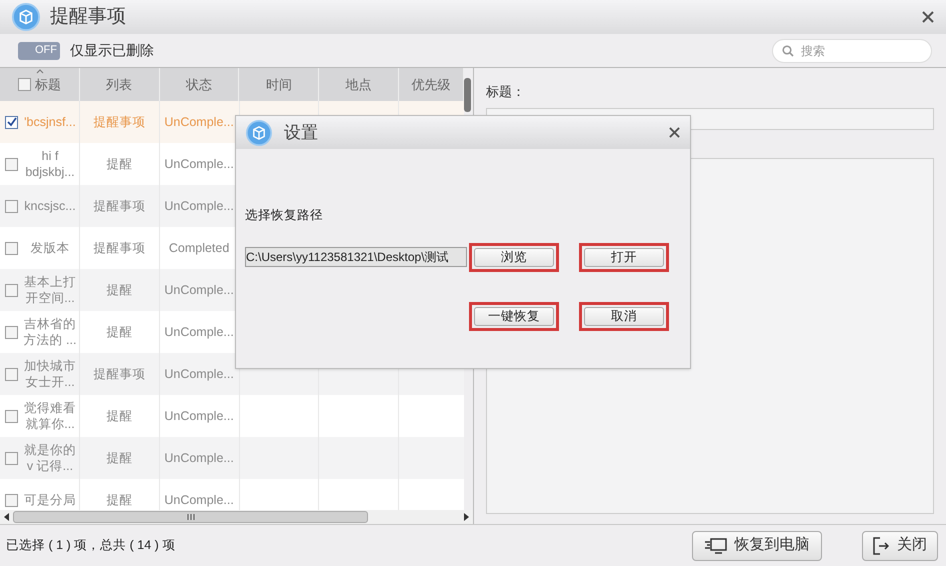 The height and width of the screenshot is (566, 946). Describe the element at coordinates (624, 257) in the screenshot. I see `dialog-button: 打开` at that location.